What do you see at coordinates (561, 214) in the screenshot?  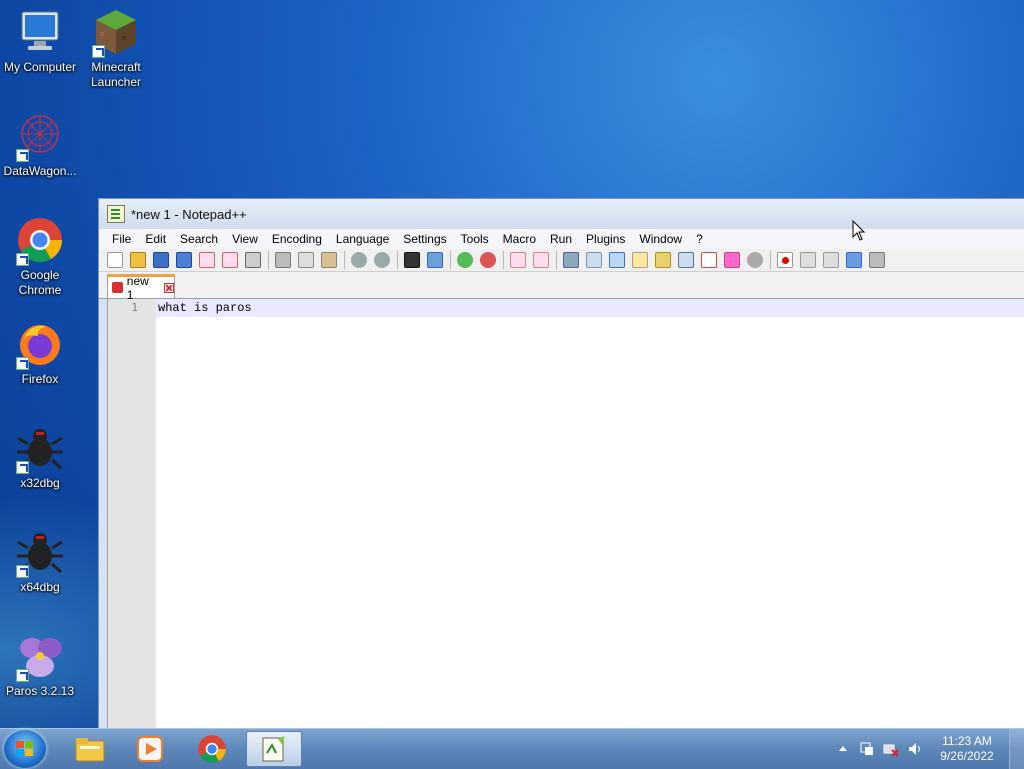 I see `window-titlebar: *new 1 - Notepad++` at bounding box center [561, 214].